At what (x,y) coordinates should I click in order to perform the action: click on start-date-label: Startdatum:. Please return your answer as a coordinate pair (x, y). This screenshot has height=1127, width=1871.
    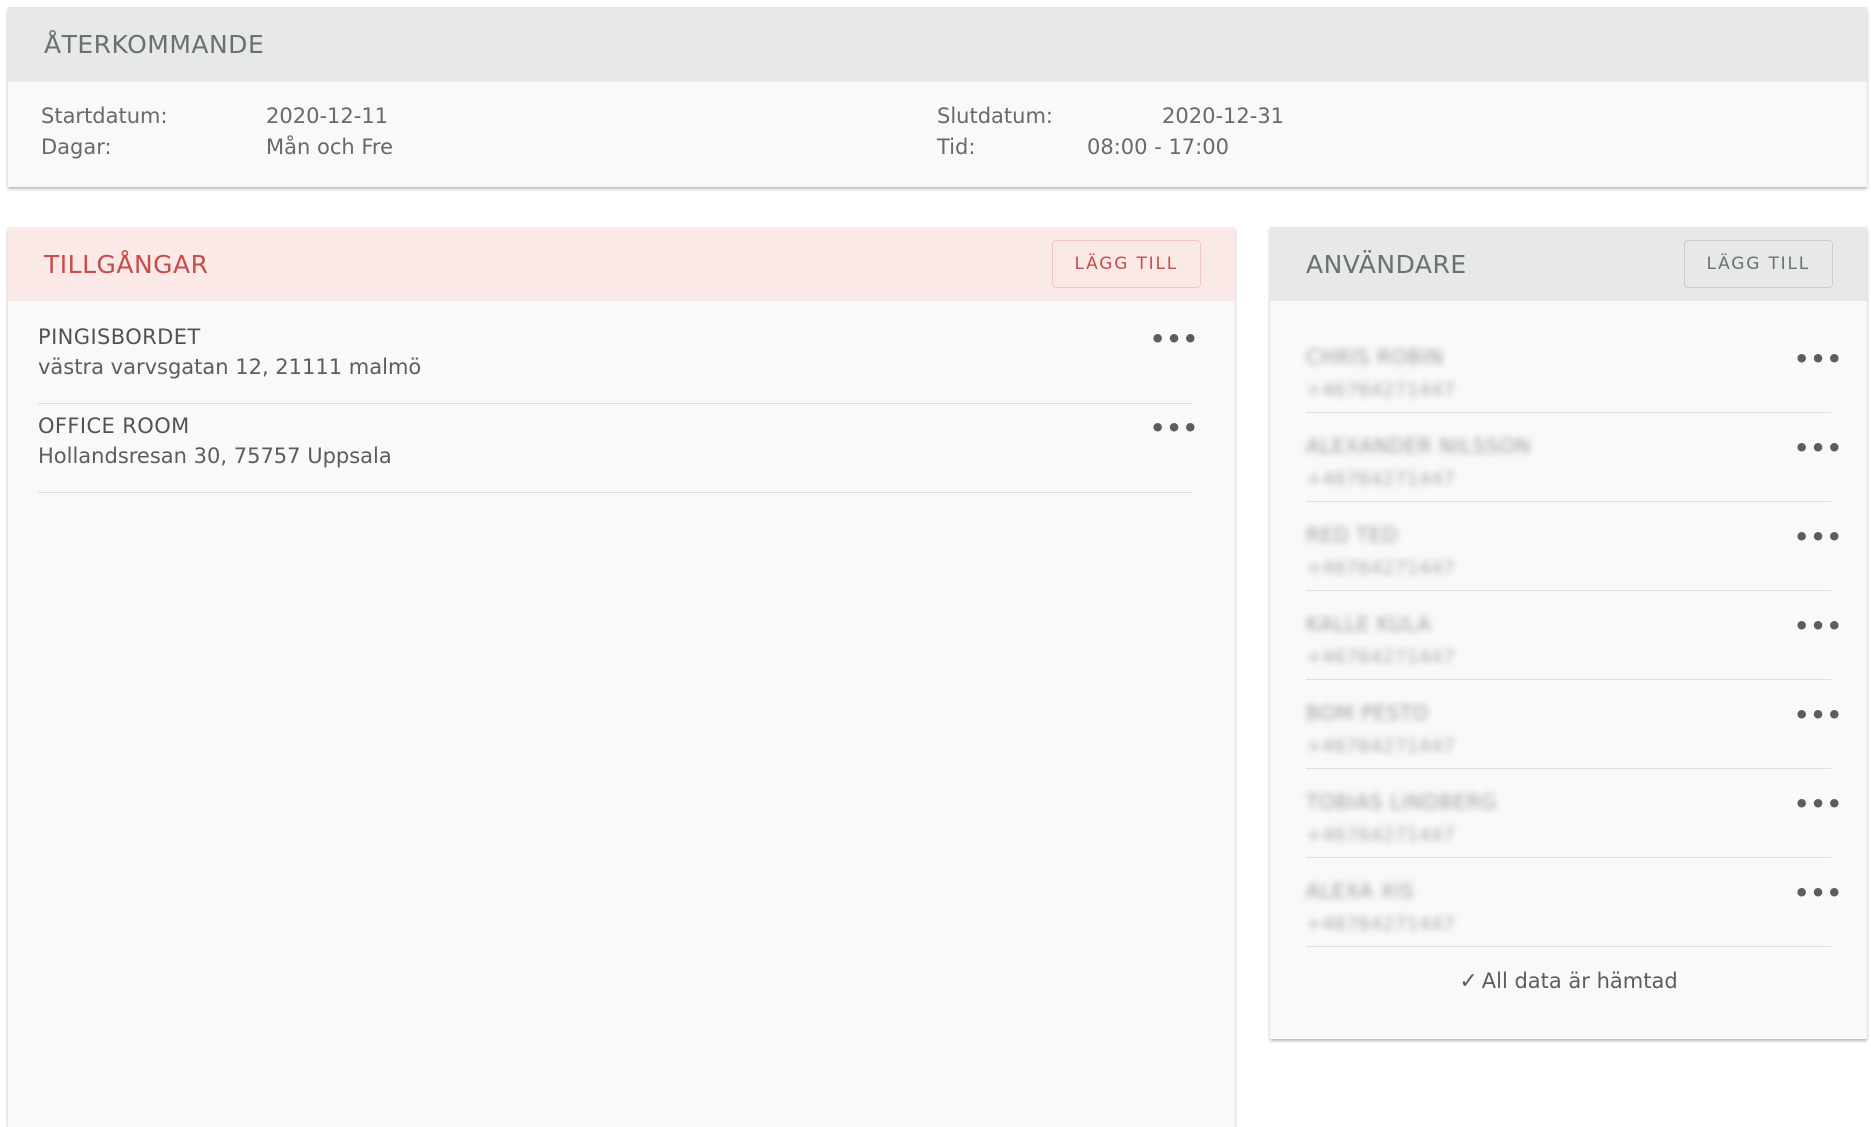
    Looking at the image, I should click on (104, 116).